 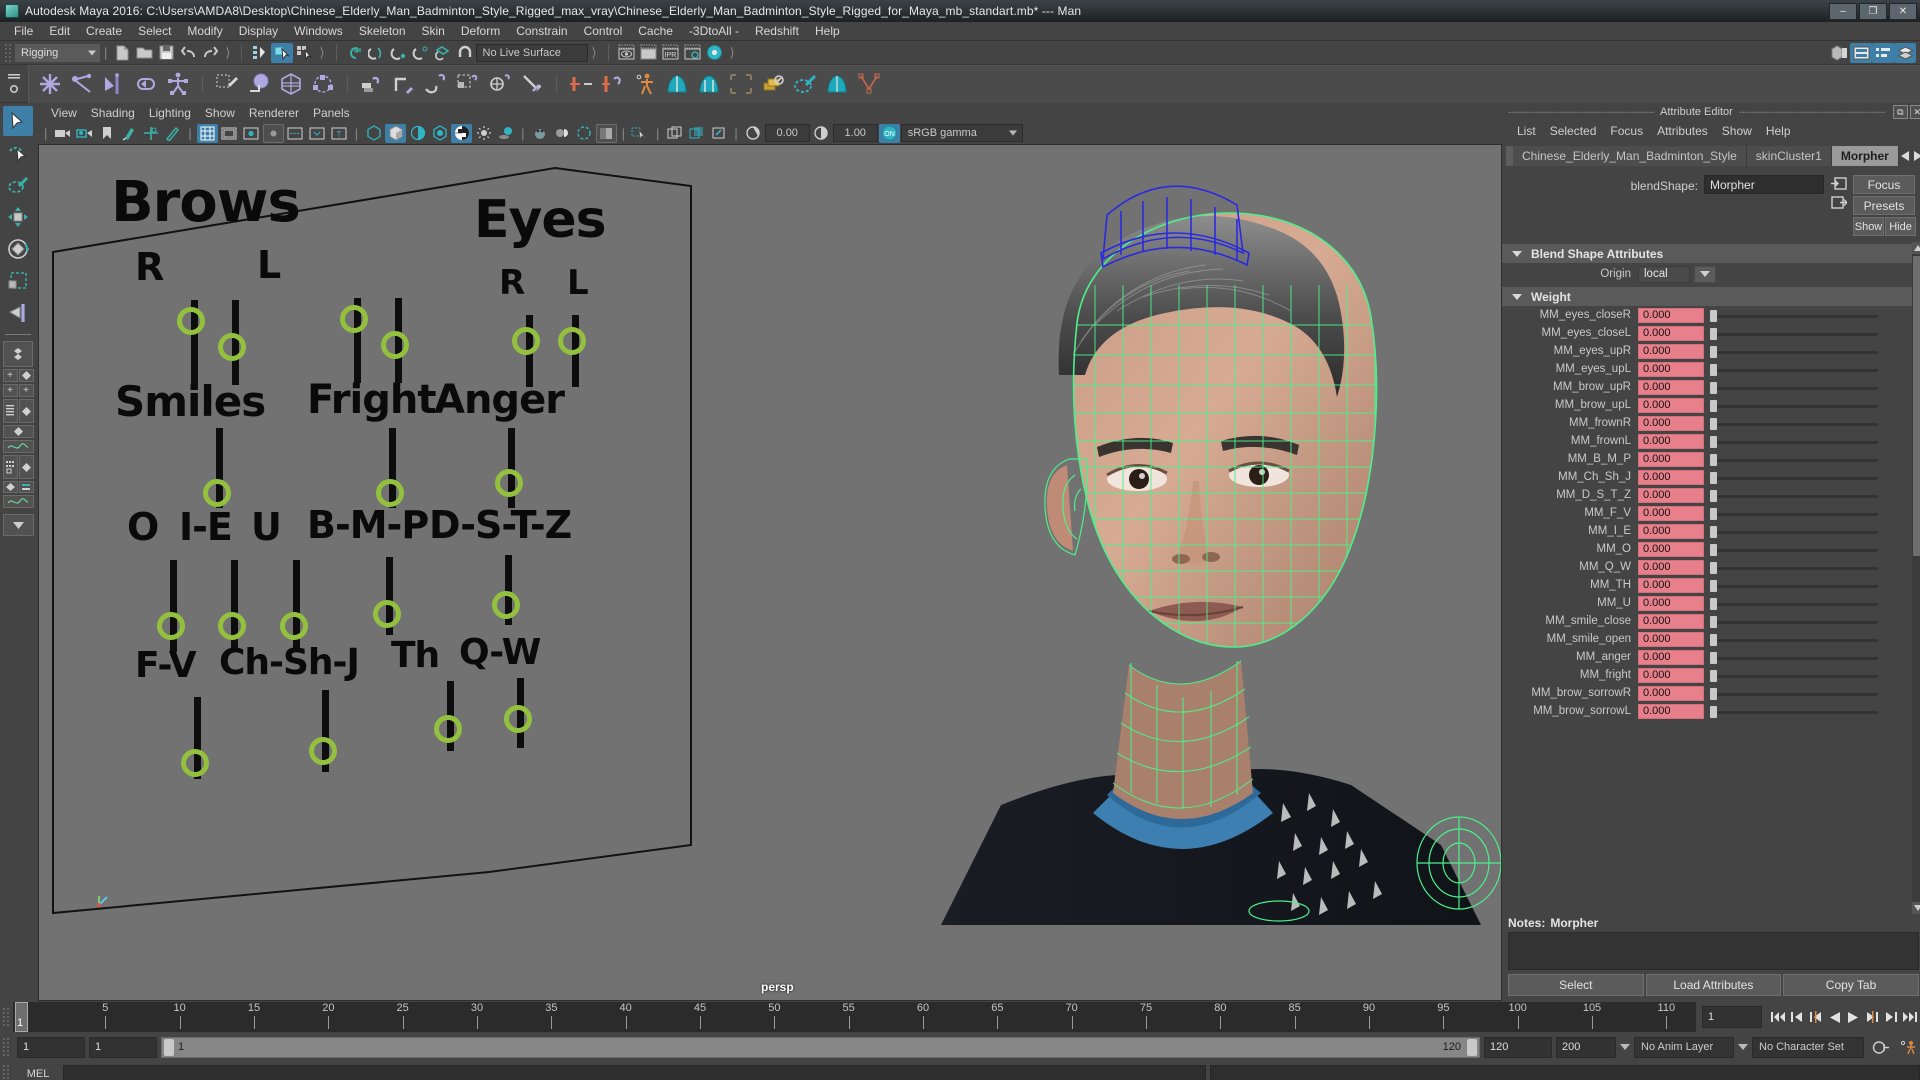 What do you see at coordinates (1915, 578) in the screenshot?
I see `attribute-editor-scrollbar` at bounding box center [1915, 578].